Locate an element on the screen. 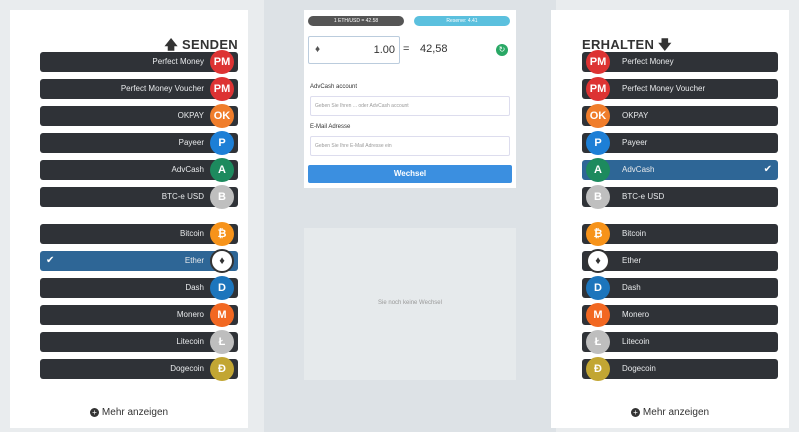  receive-currency-advcash: AdvCash A ✔ is located at coordinates (680, 170).